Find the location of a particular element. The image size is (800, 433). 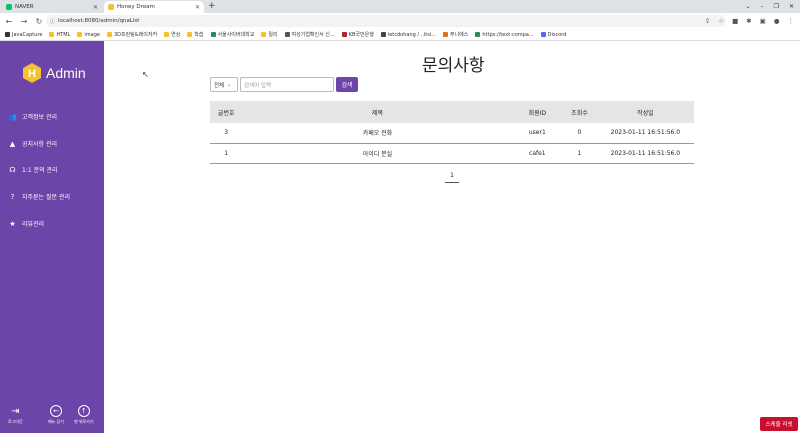

menu-icon: ⋮ is located at coordinates (791, 21).